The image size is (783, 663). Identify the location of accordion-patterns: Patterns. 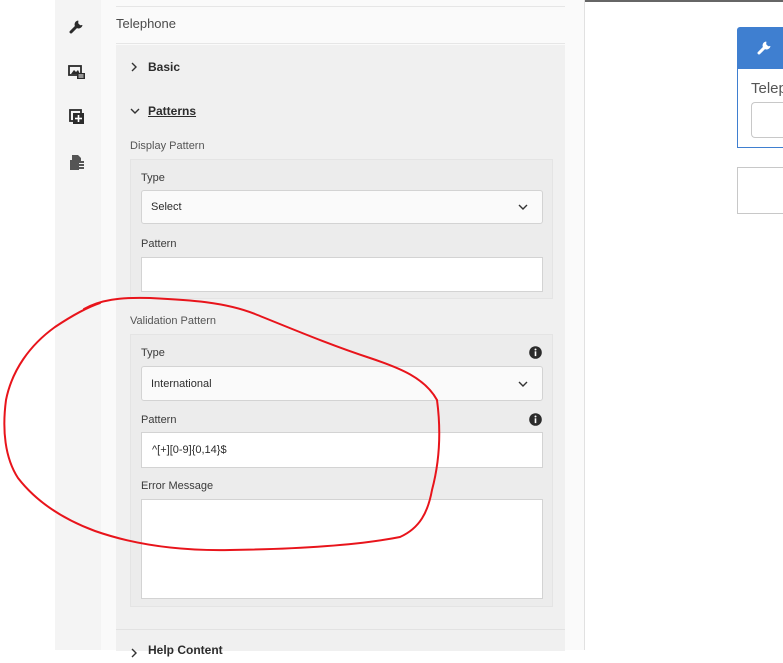
(340, 111).